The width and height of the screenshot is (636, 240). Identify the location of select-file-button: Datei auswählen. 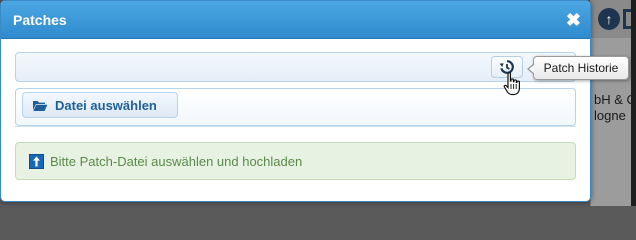
(100, 105).